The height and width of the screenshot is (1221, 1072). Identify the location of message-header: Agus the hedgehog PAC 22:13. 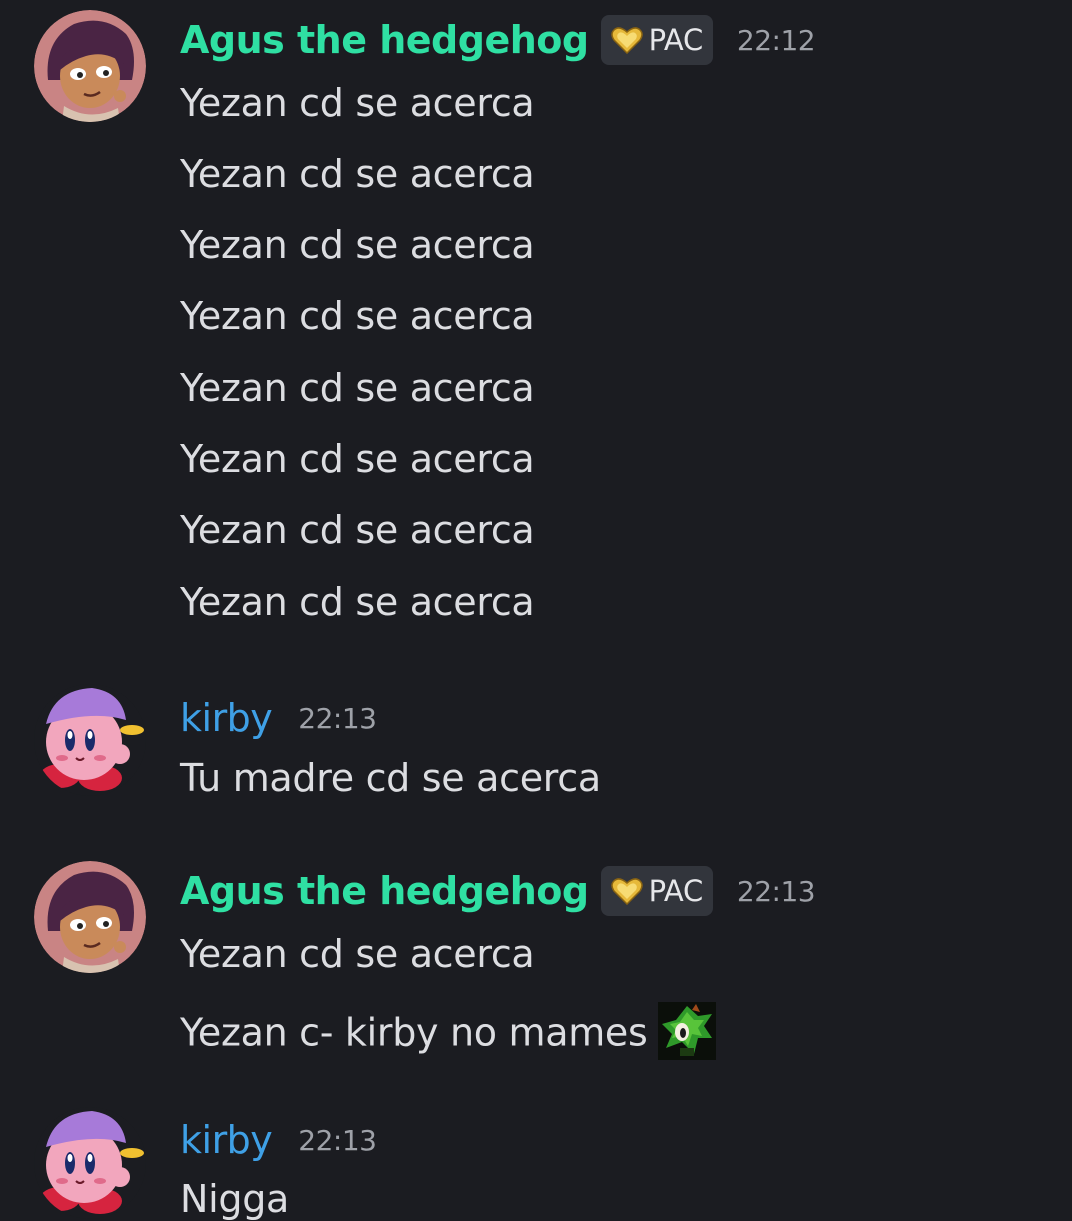
(498, 891).